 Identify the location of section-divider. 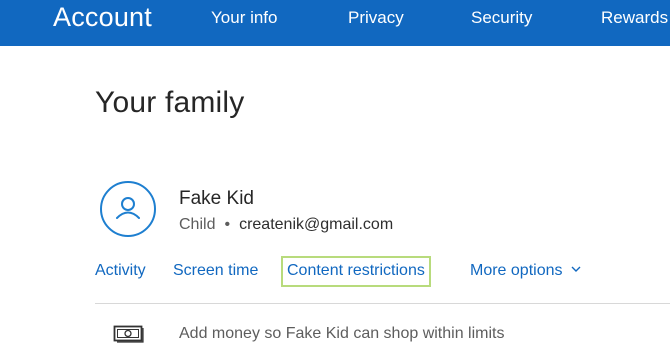
(382, 303).